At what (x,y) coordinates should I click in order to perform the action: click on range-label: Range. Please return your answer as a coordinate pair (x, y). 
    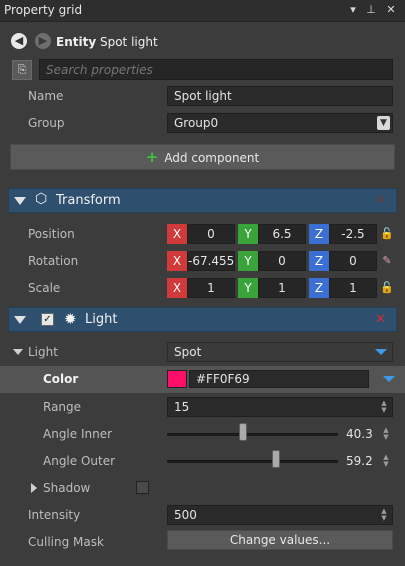
    Looking at the image, I should click on (62, 407).